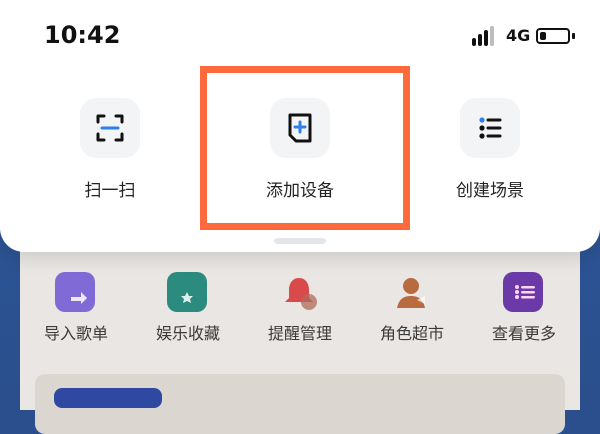 Image resolution: width=600 pixels, height=434 pixels. What do you see at coordinates (523, 333) in the screenshot?
I see `shortcut-label: 查看更多` at bounding box center [523, 333].